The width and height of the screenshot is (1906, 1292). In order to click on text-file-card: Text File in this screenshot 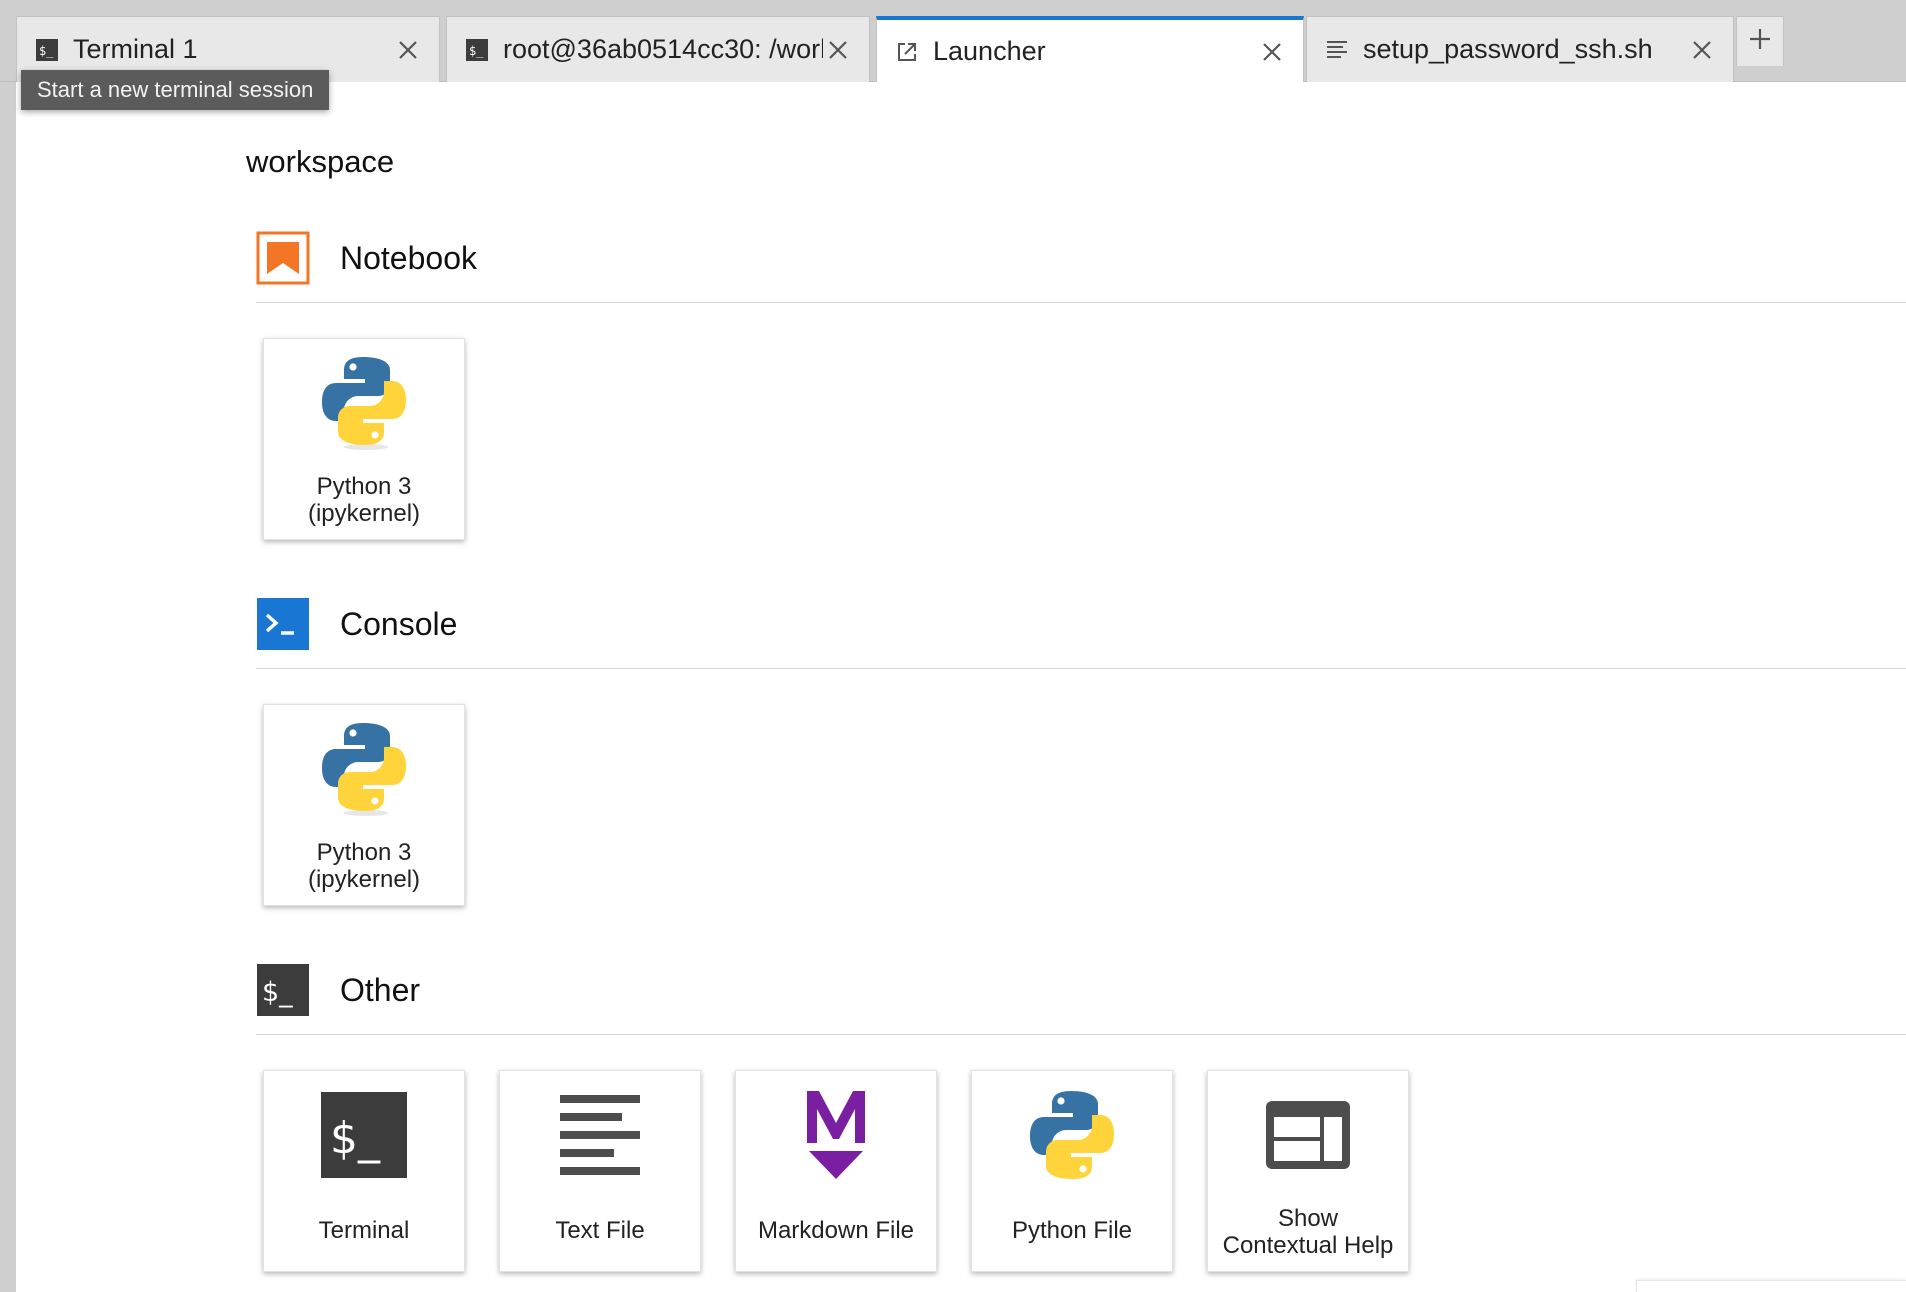, I will do `click(600, 1171)`.